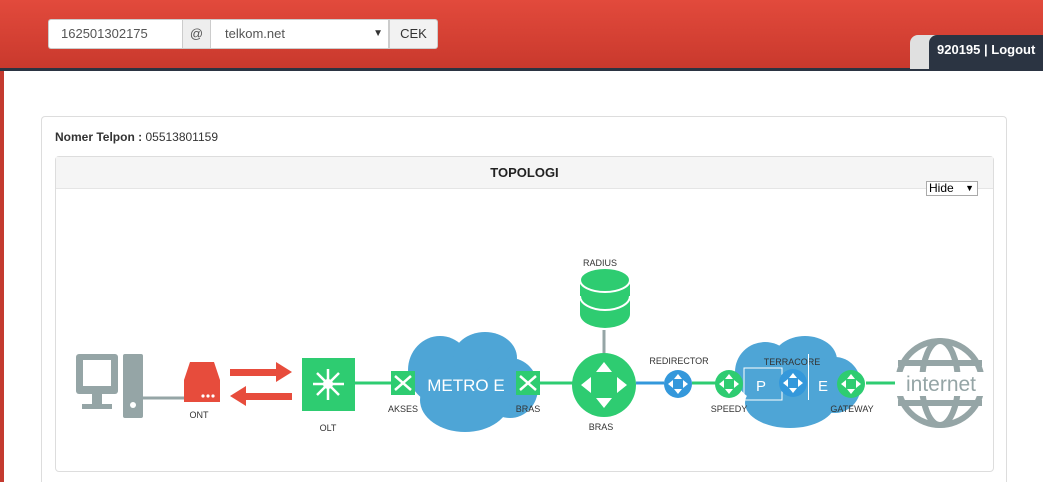  I want to click on domain-select-value: telkom.net, so click(255, 33).